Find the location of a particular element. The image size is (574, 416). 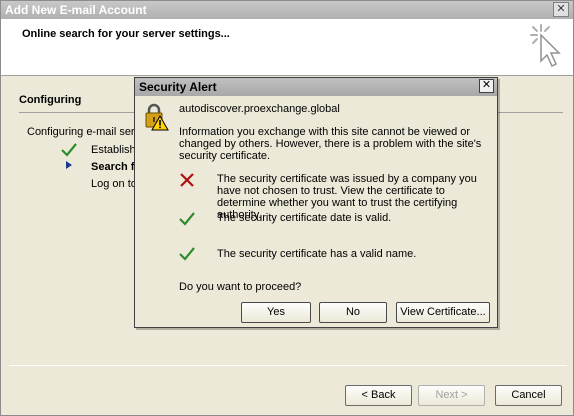

dialog-close-button: ✕ is located at coordinates (486, 86).